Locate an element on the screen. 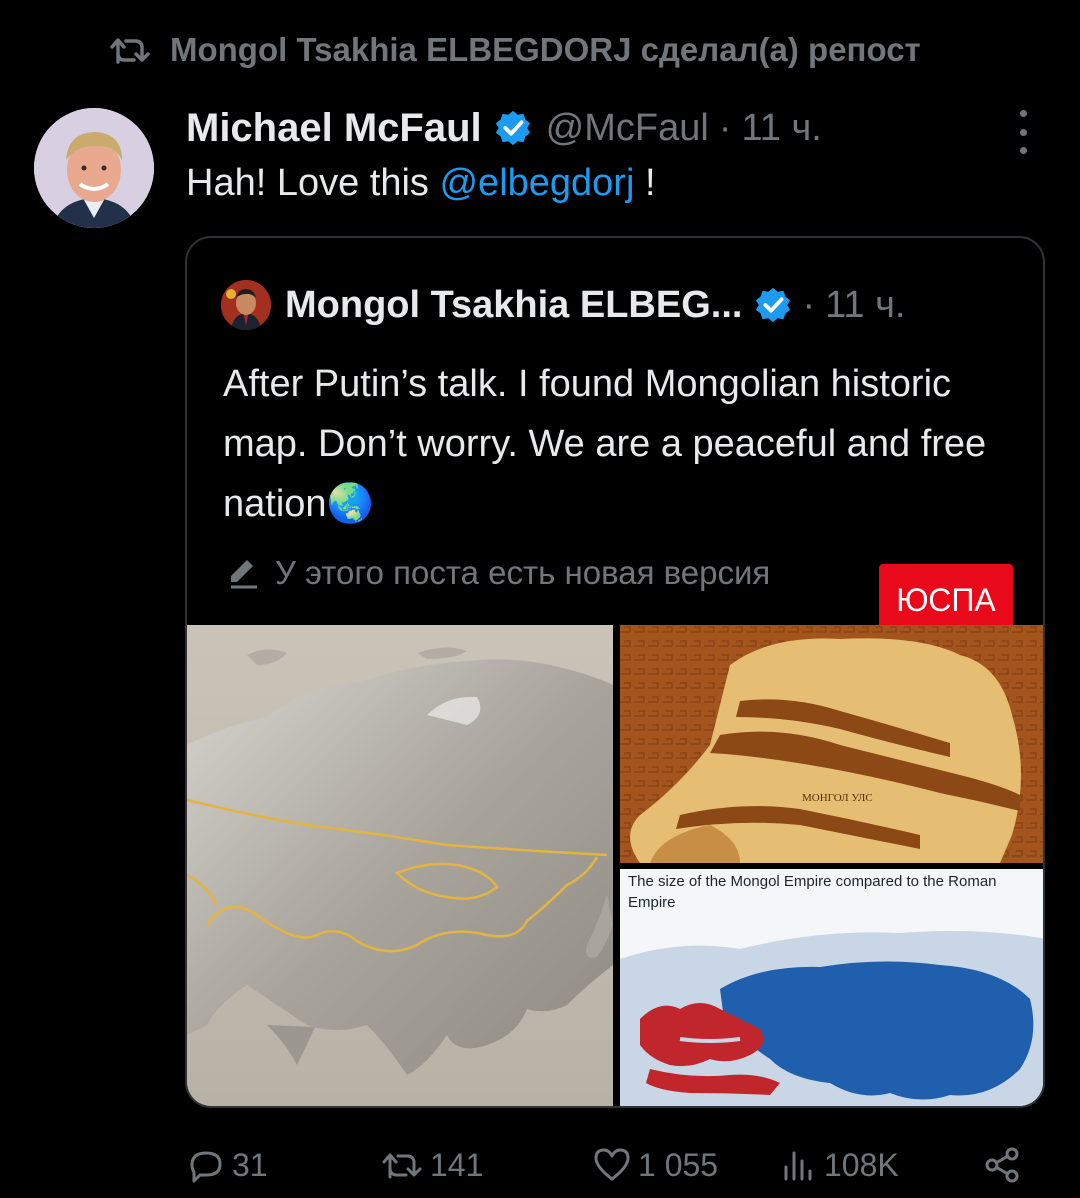 Image resolution: width=1080 pixels, height=1198 pixels. share-button is located at coordinates (1002, 1165).